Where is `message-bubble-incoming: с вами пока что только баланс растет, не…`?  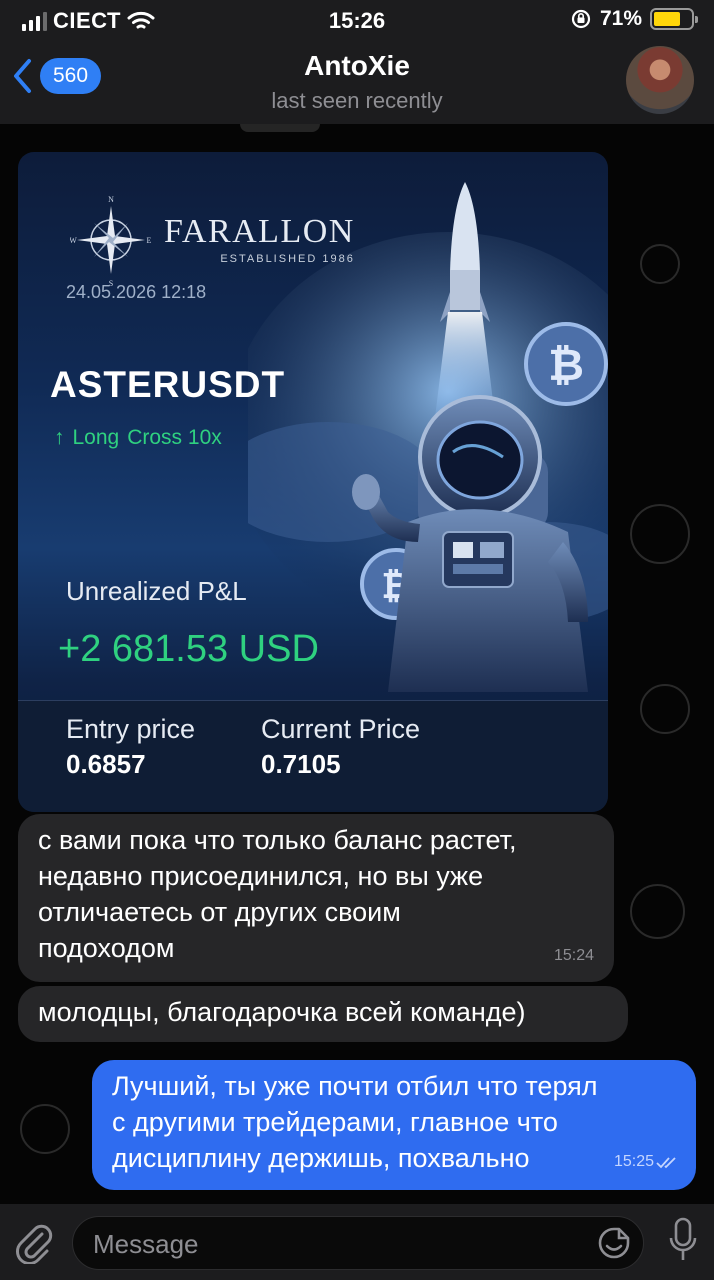
message-bubble-incoming: с вами пока что только баланс растет, не… is located at coordinates (316, 898).